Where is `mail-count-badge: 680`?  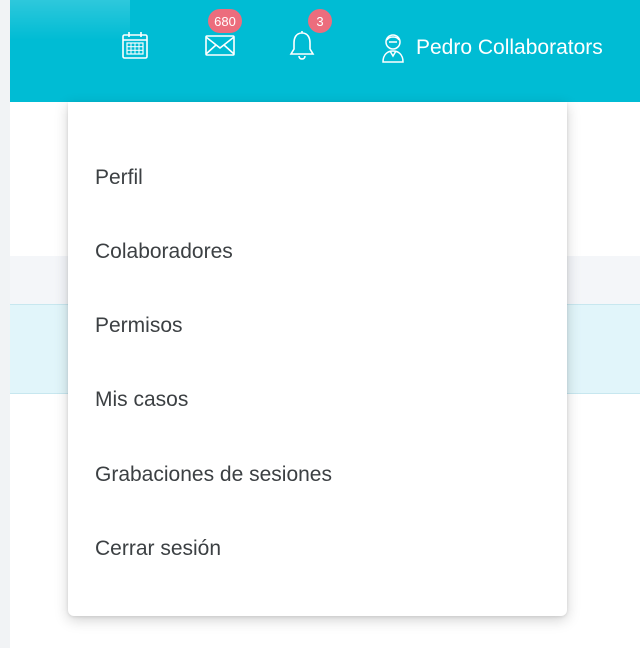 mail-count-badge: 680 is located at coordinates (225, 21).